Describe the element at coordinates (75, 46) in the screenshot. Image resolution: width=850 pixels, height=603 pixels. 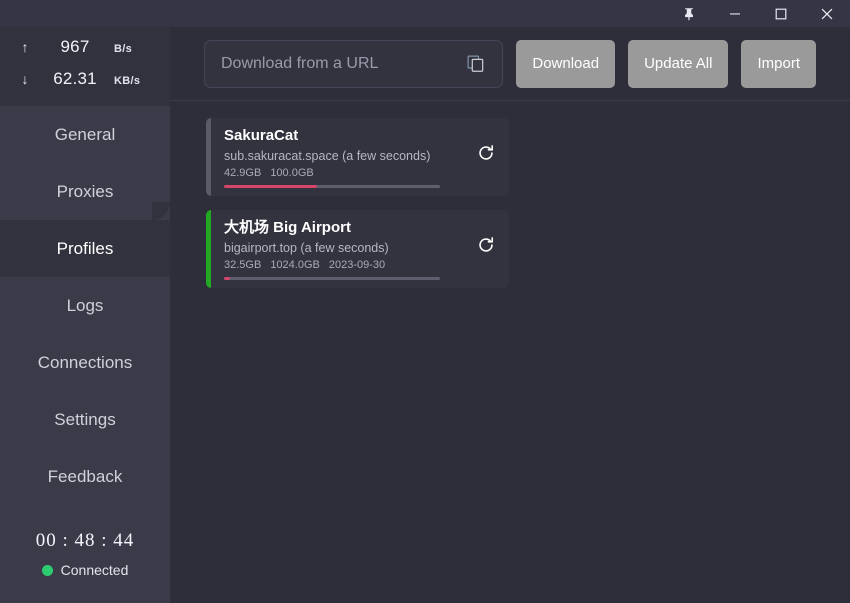
I see `upload-speed-value: 967` at that location.